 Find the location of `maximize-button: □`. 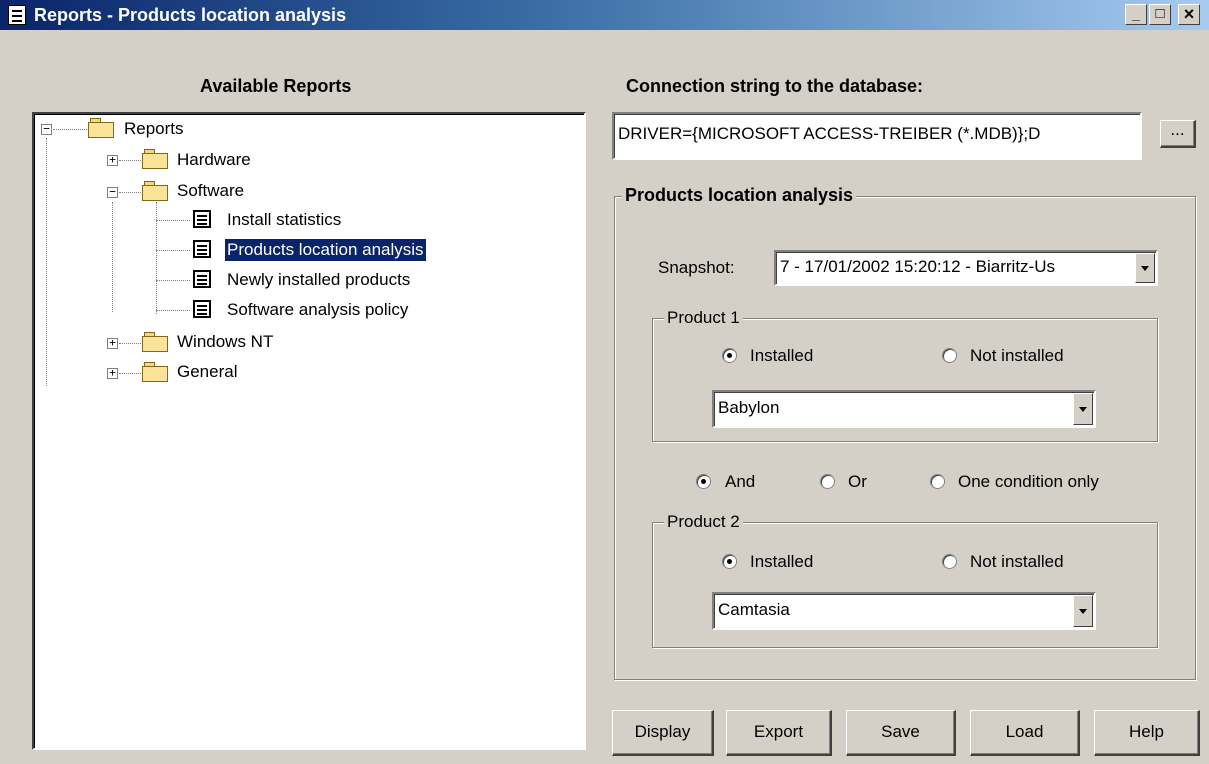

maximize-button: □ is located at coordinates (1160, 14).